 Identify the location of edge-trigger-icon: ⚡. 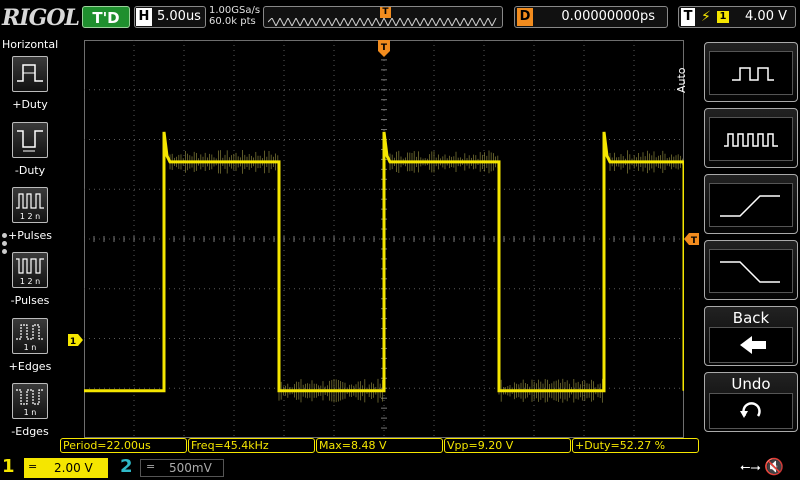
(706, 17).